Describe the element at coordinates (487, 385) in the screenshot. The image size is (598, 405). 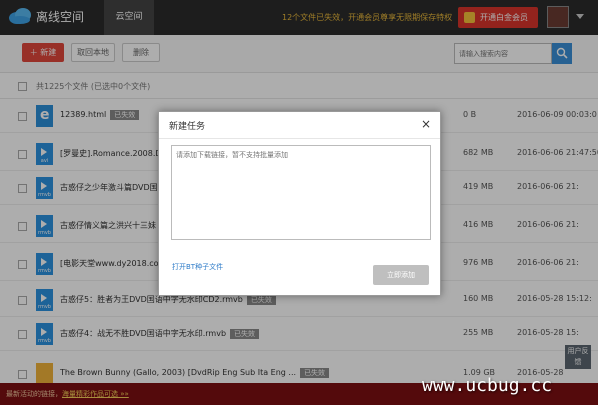
I see `watermark-text: www.ucbug.cc` at that location.